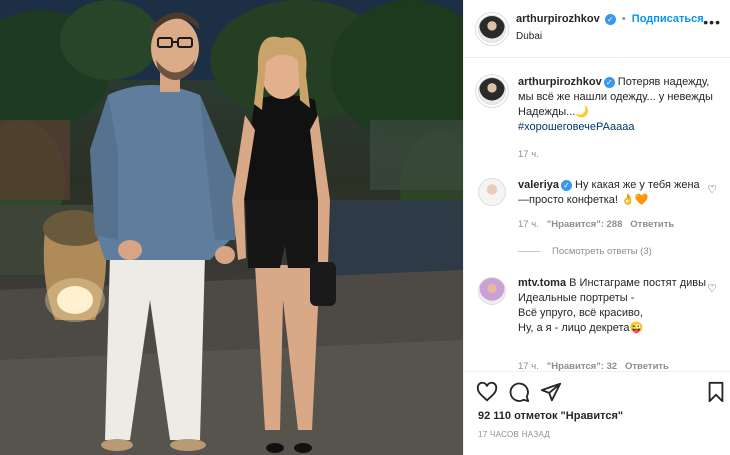  I want to click on comment-username: mtv.toma, so click(542, 283).